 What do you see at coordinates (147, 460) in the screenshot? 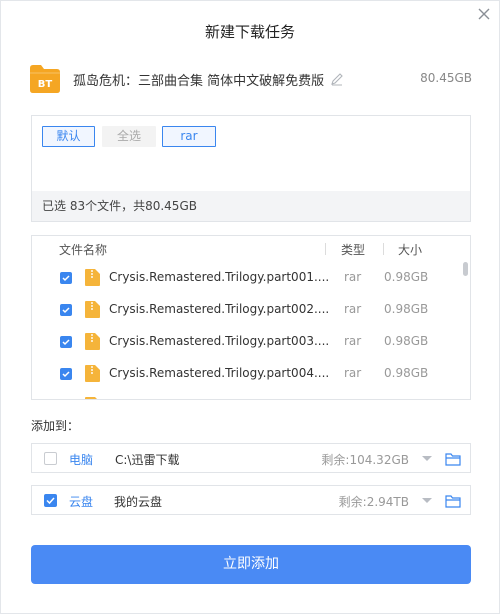
I see `destination-path: C:\迅雷下载` at bounding box center [147, 460].